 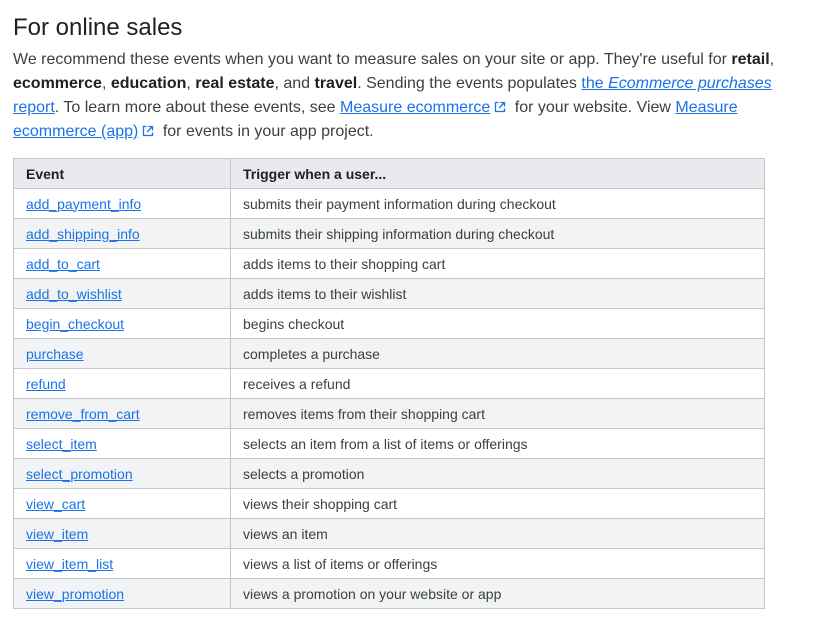 I want to click on event-link: view_item_list, so click(x=69, y=564).